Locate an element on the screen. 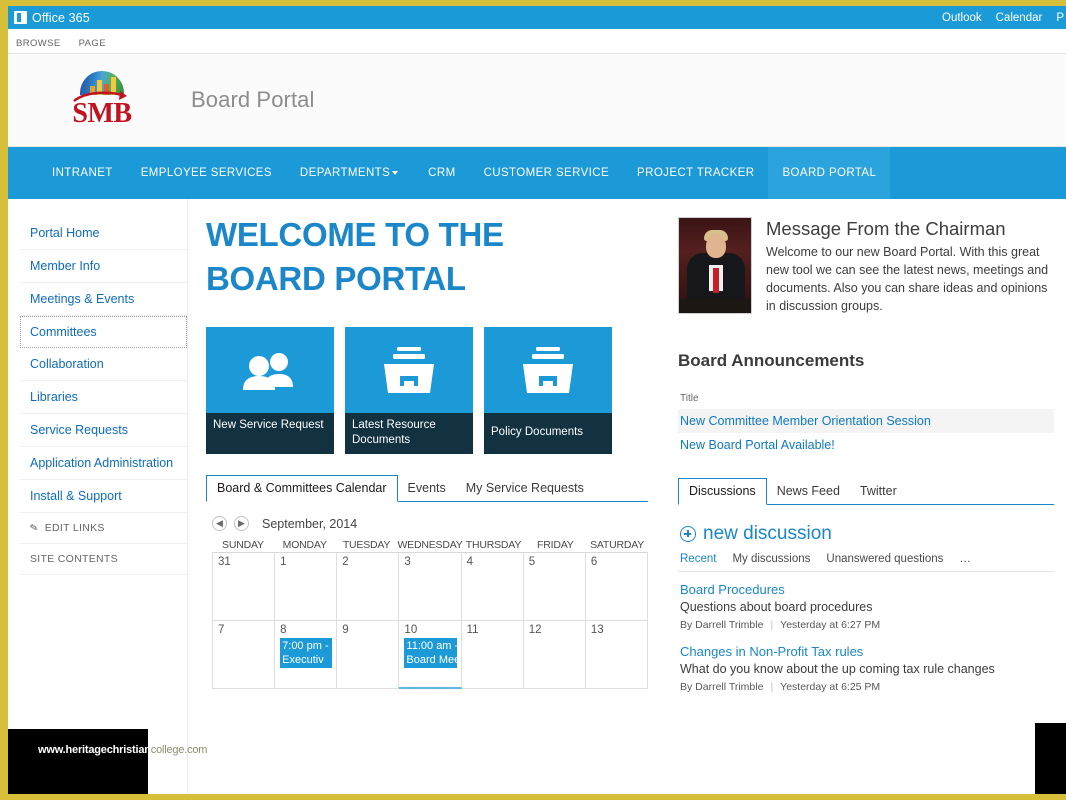 The image size is (1066, 800). calendar-day-cell: 10 11:00 am - 1: Board Meeti is located at coordinates (430, 655).